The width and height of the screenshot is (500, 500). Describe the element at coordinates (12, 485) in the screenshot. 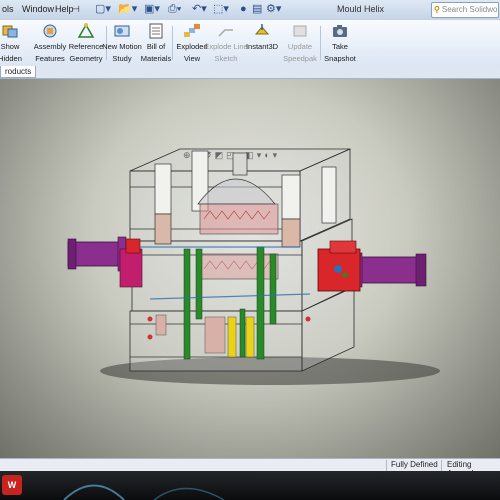

I see `start-button: W` at that location.